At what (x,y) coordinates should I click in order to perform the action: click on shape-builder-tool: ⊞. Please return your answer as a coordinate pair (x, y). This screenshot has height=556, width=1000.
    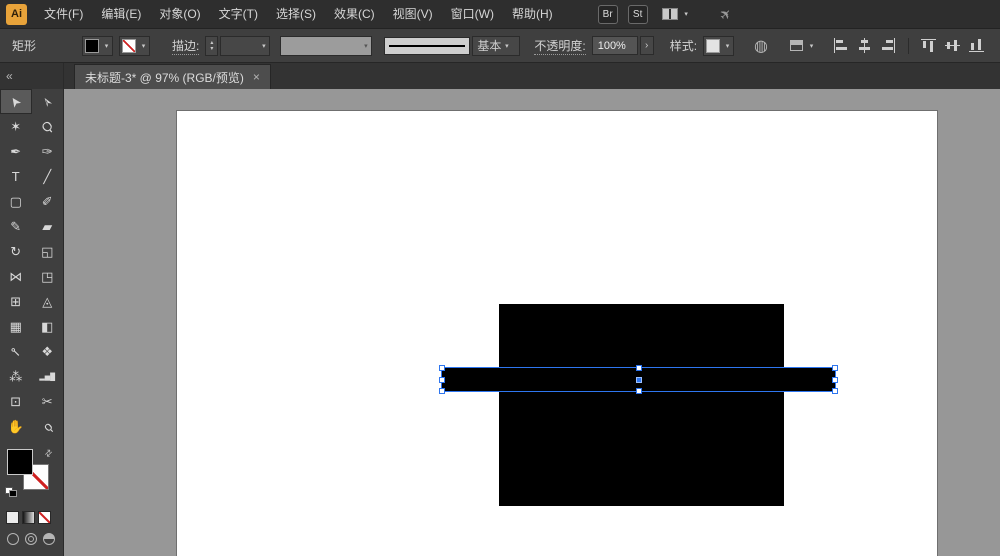
    Looking at the image, I should click on (16, 301).